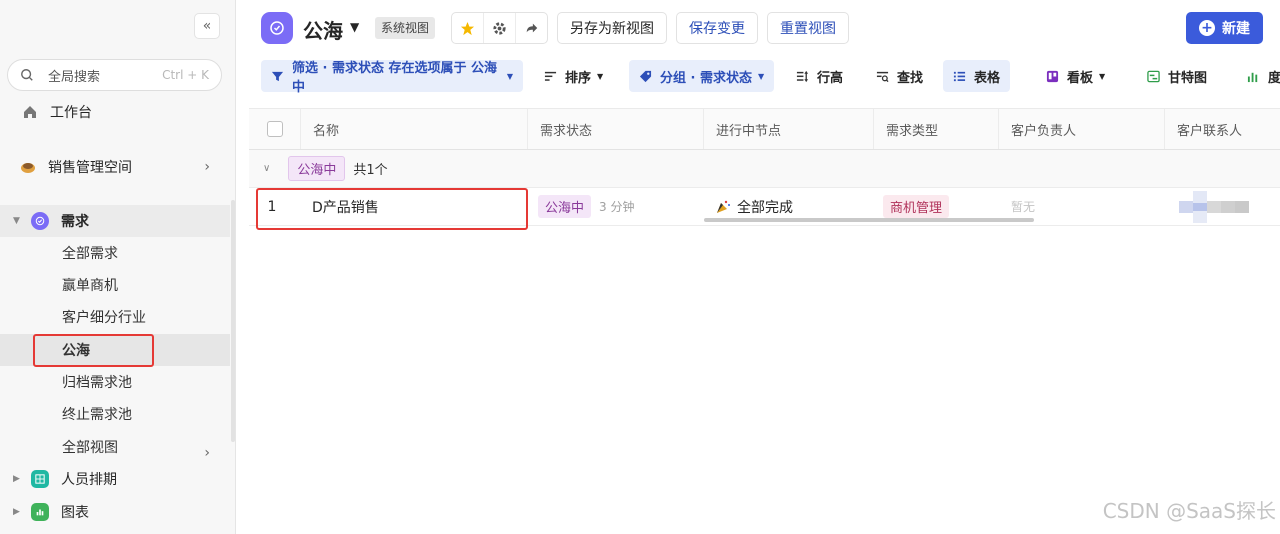 The width and height of the screenshot is (1280, 534). I want to click on new-button: + 新建, so click(1224, 28).